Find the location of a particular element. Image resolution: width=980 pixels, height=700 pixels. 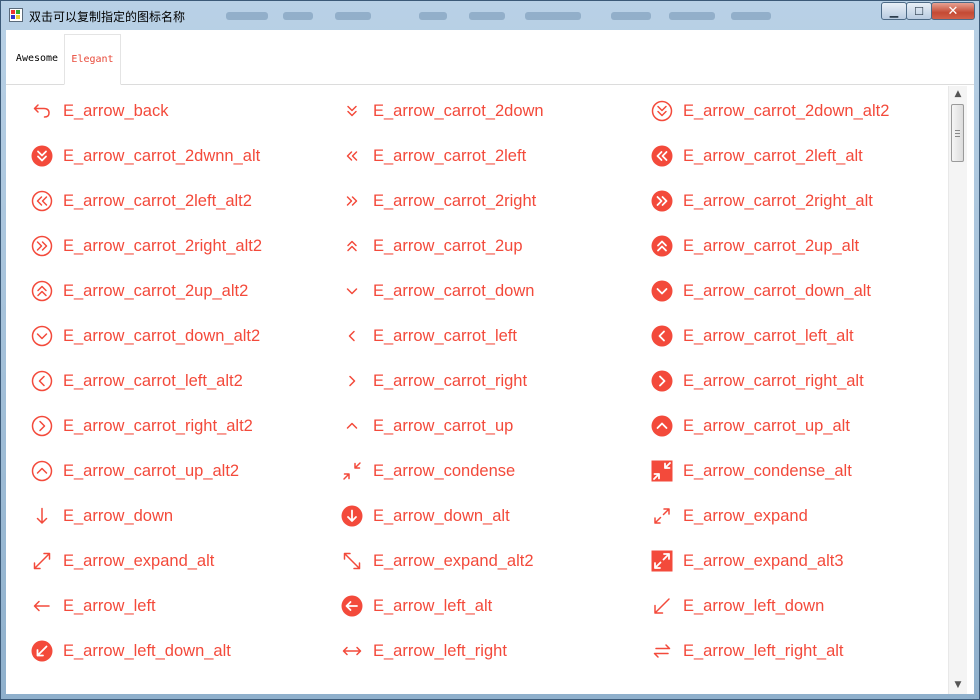

icon-list-item: E_arrow_carrot_down is located at coordinates (437, 291).